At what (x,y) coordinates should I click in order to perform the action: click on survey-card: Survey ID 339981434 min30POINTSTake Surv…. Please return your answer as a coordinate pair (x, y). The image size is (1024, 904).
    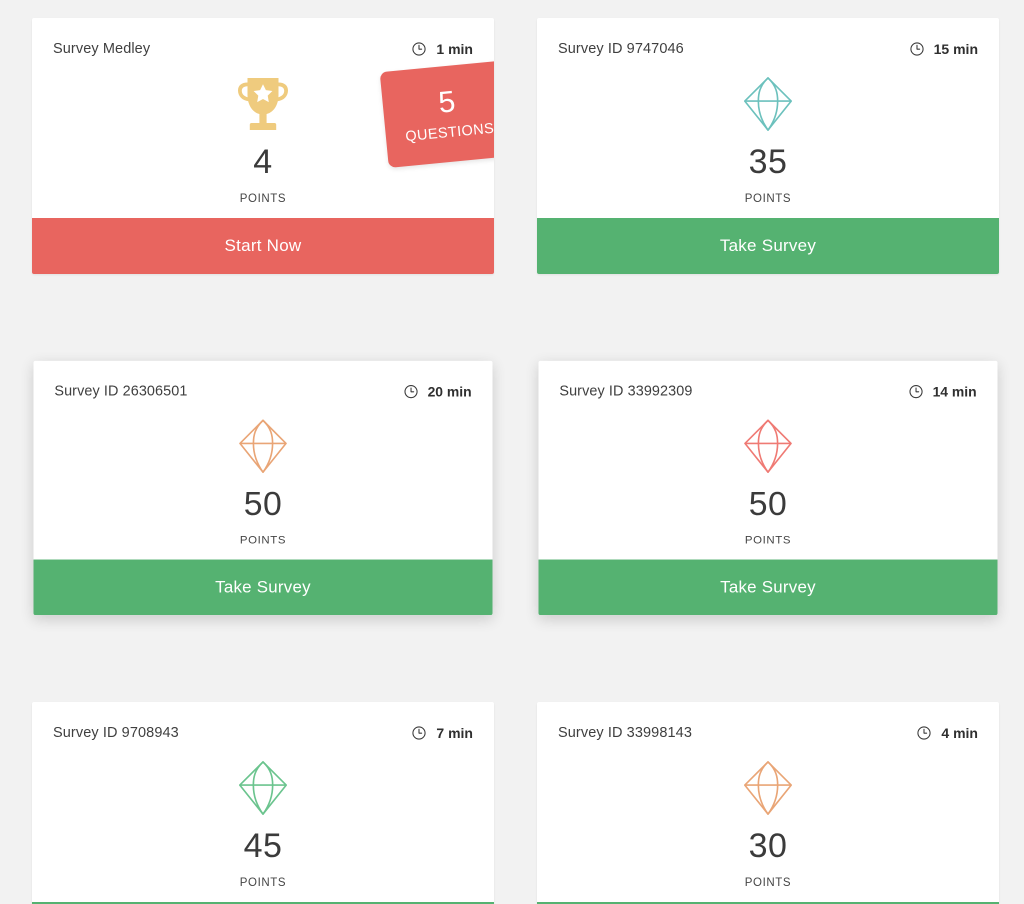
    Looking at the image, I should click on (768, 803).